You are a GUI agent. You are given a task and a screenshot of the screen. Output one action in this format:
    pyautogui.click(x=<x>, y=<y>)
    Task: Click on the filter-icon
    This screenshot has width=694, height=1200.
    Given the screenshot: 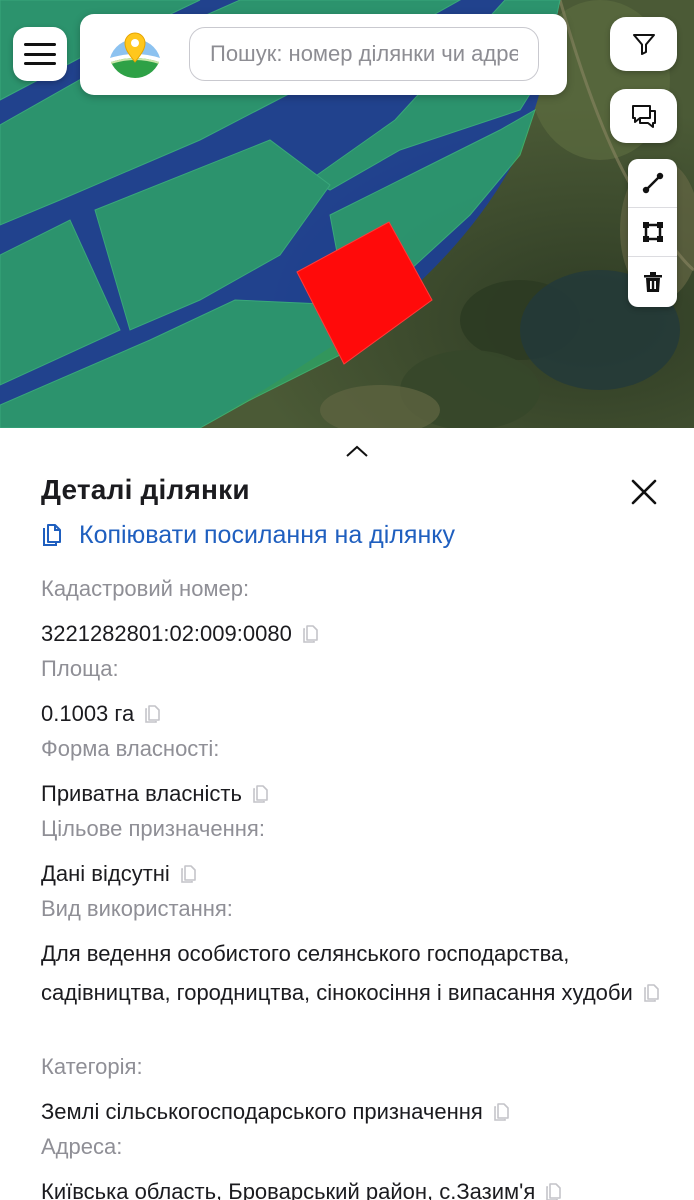 What is the action you would take?
    pyautogui.click(x=643, y=44)
    